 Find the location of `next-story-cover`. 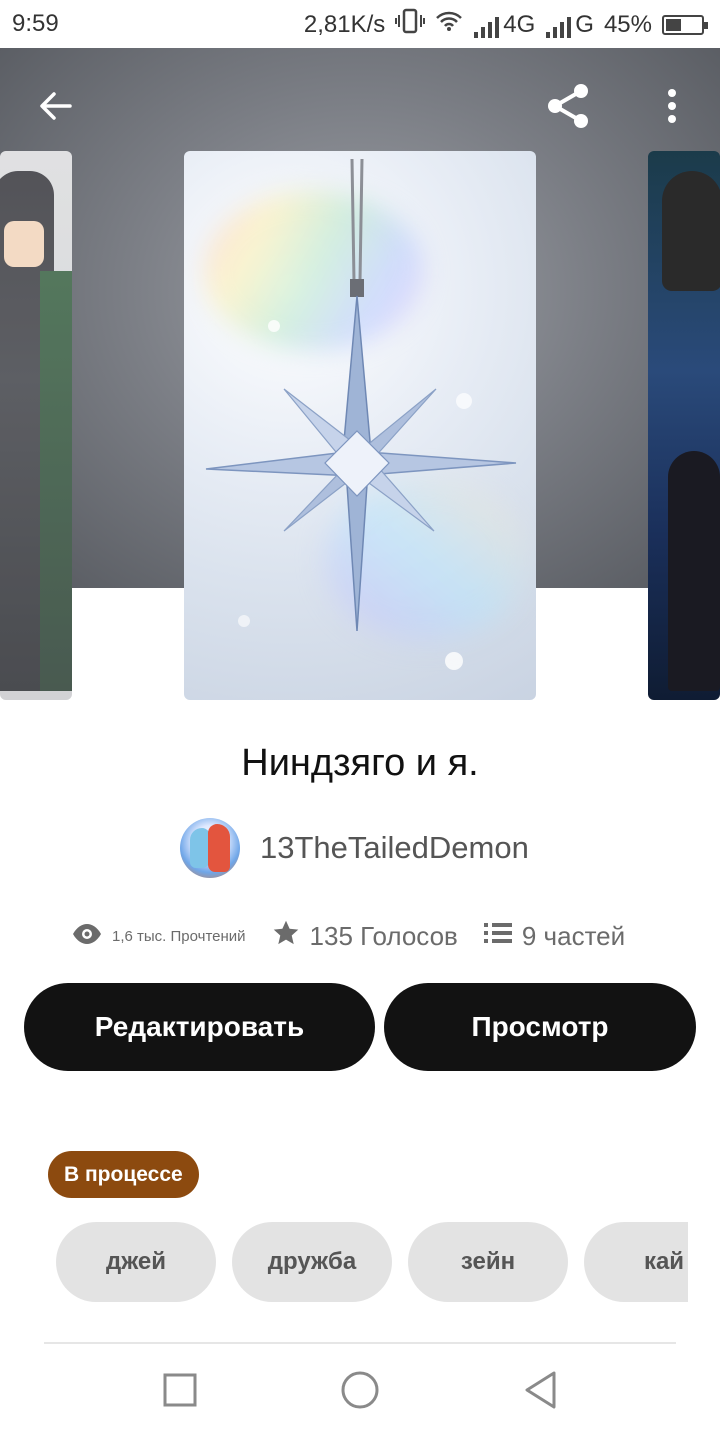

next-story-cover is located at coordinates (684, 425).